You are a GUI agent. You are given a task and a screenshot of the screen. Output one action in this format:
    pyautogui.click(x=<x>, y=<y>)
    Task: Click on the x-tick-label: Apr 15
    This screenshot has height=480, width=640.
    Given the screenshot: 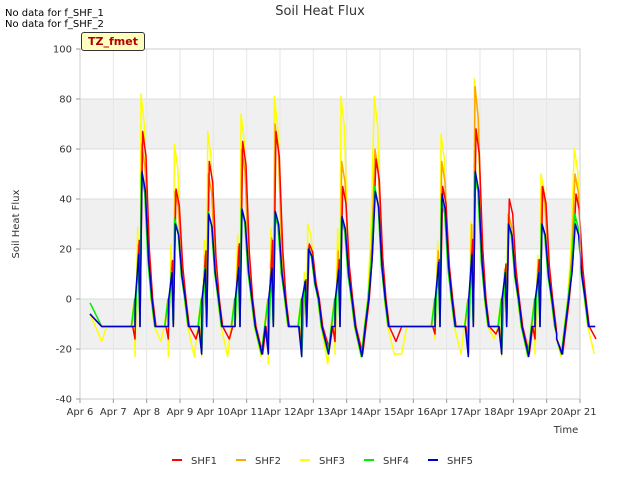 What is the action you would take?
    pyautogui.click(x=379, y=412)
    